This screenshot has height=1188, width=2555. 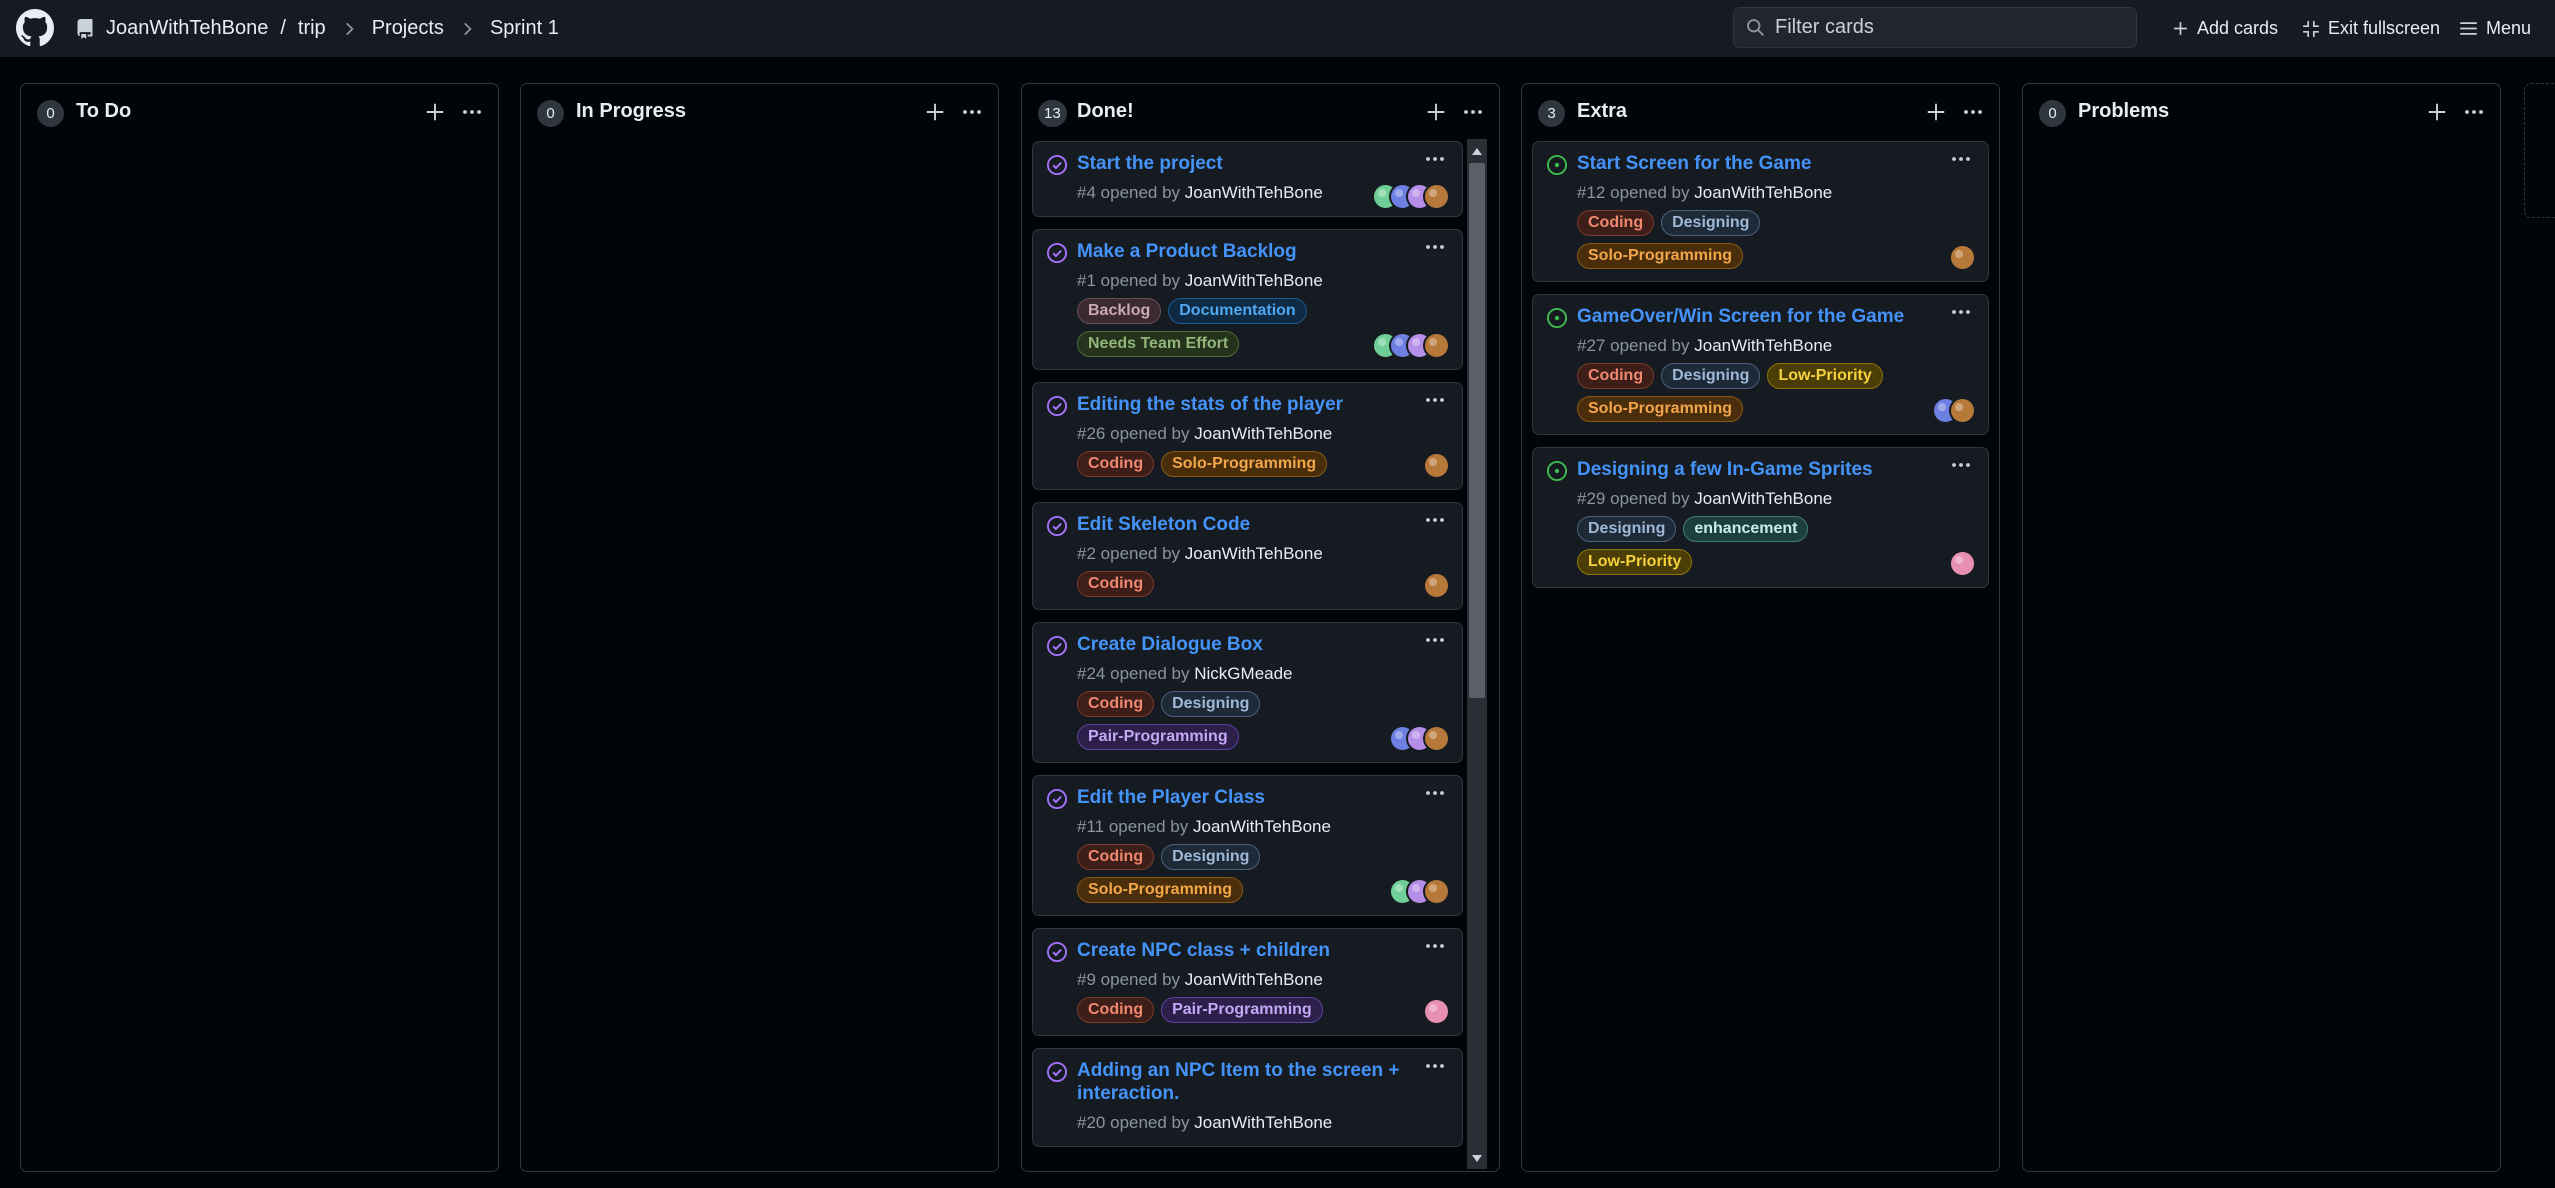 What do you see at coordinates (1262, 524) in the screenshot?
I see `card-title-link: Edit Skeleton Code` at bounding box center [1262, 524].